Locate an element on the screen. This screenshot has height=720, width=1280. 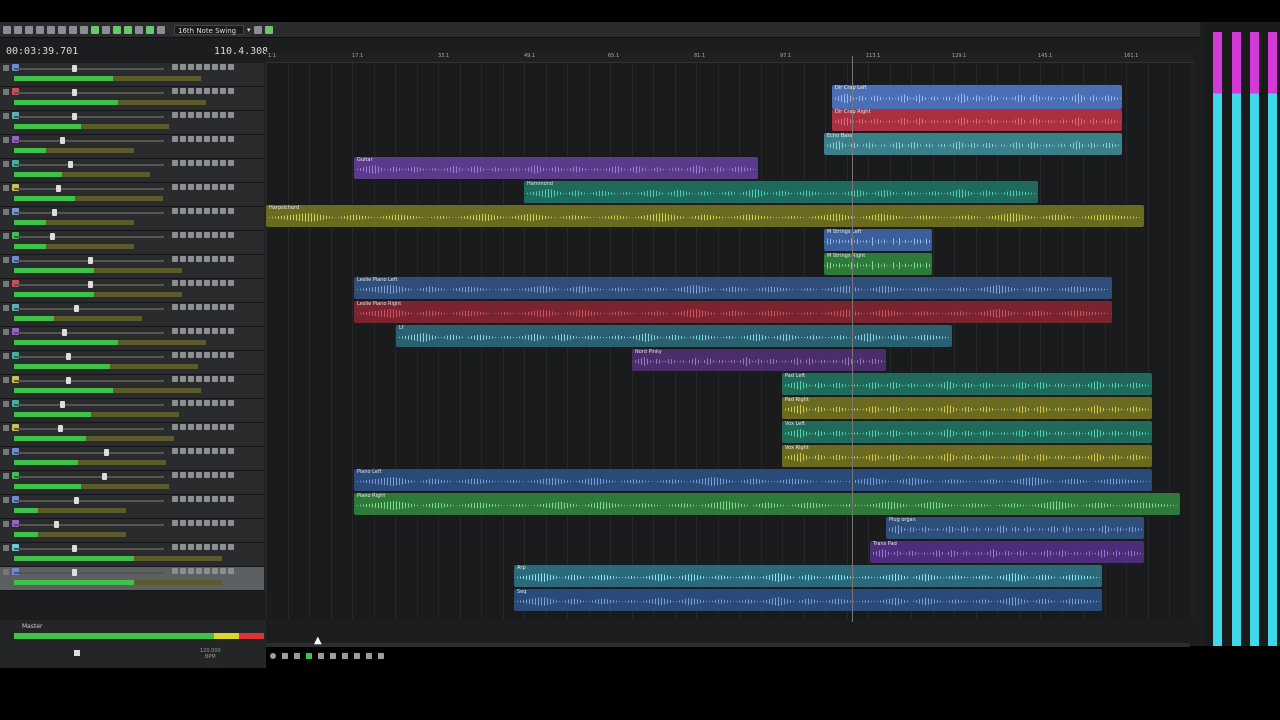
audio-clip: Dir Crap Left is located at coordinates (977, 97).